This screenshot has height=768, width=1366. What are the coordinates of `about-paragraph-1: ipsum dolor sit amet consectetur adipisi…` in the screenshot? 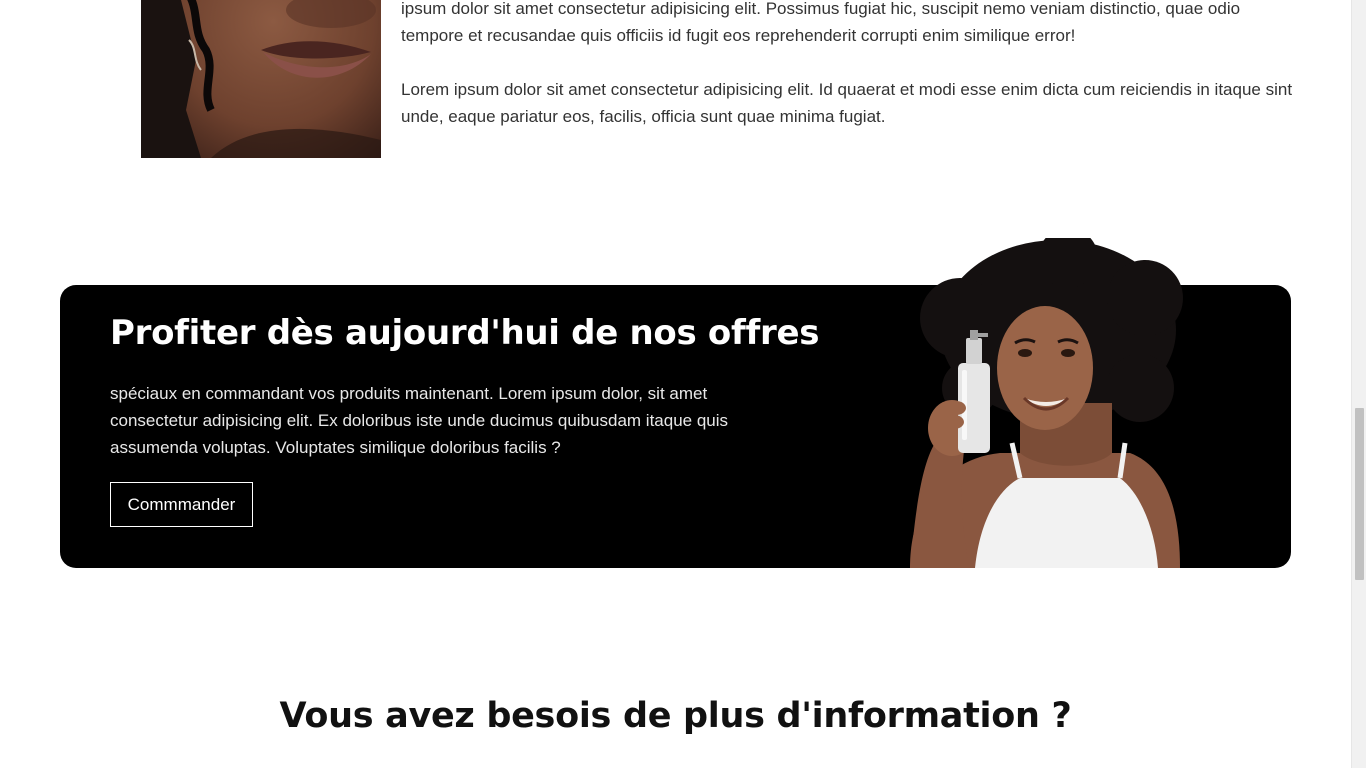 It's located at (821, 22).